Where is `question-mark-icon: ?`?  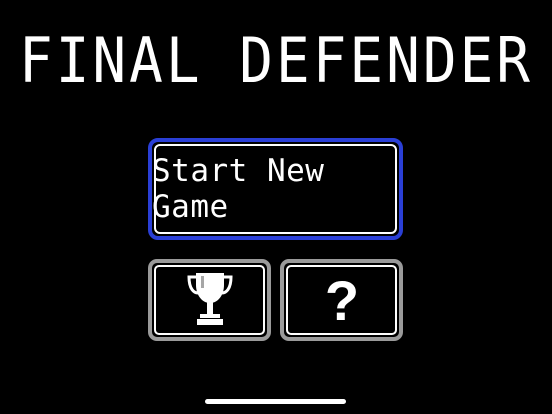
question-mark-icon: ? is located at coordinates (341, 300).